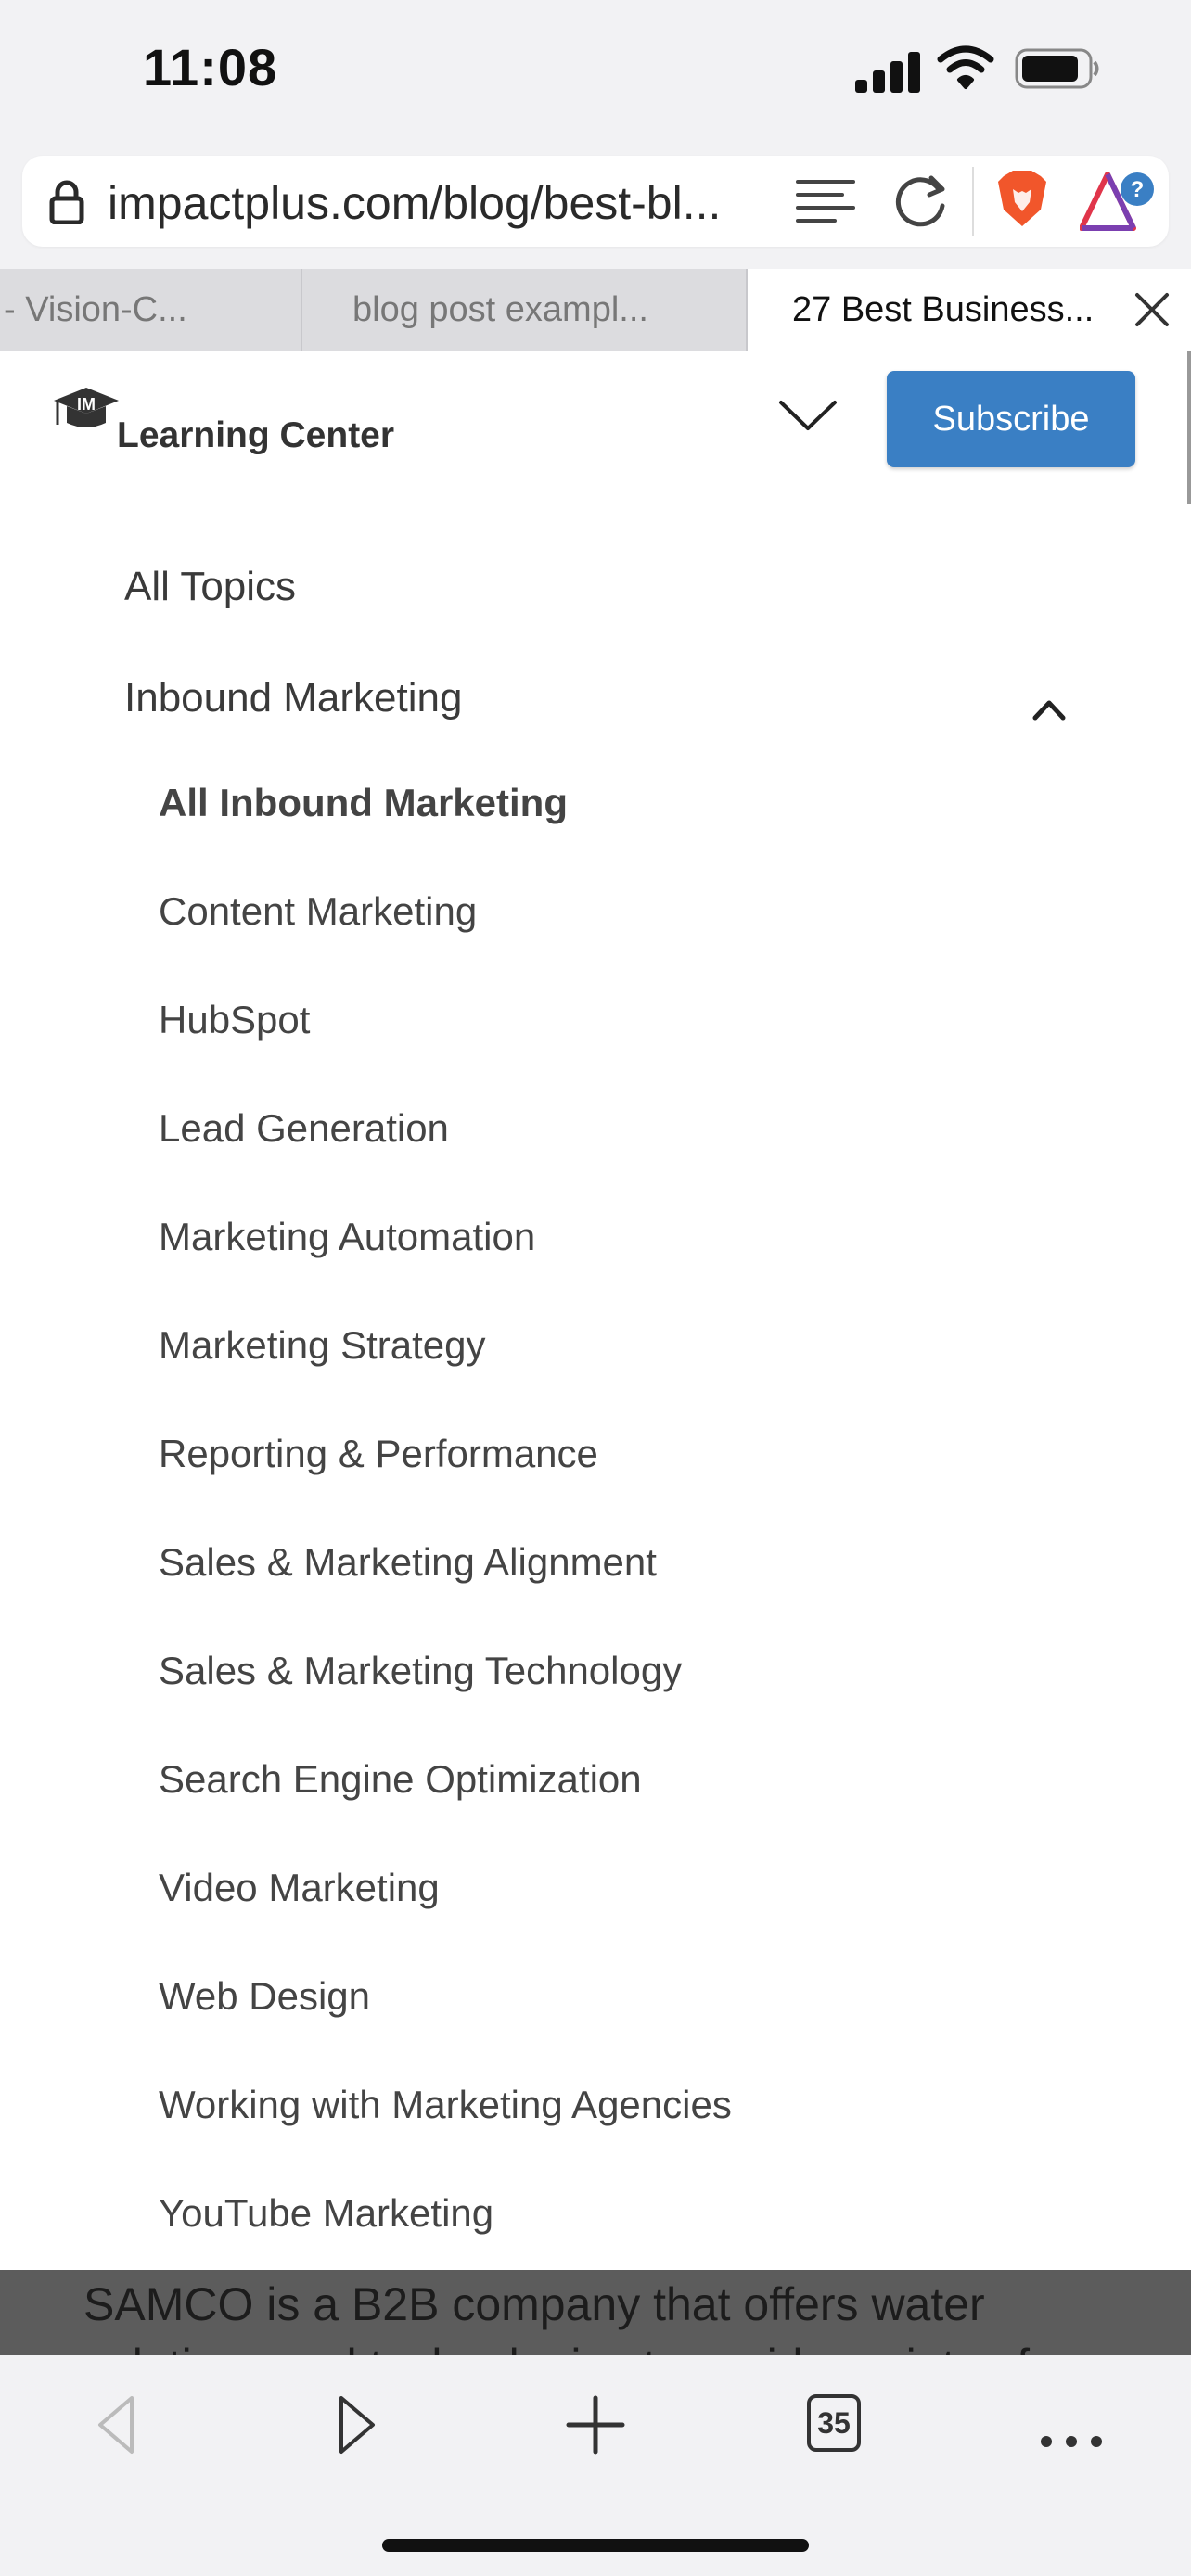 This screenshot has width=1191, height=2576. Describe the element at coordinates (887, 71) in the screenshot. I see `cellular-signal-icon` at that location.